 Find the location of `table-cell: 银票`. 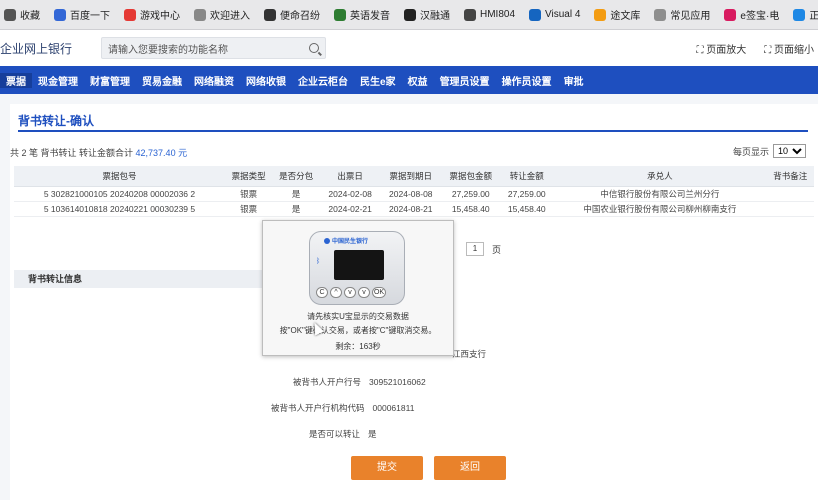

table-cell: 银票 is located at coordinates (248, 209).